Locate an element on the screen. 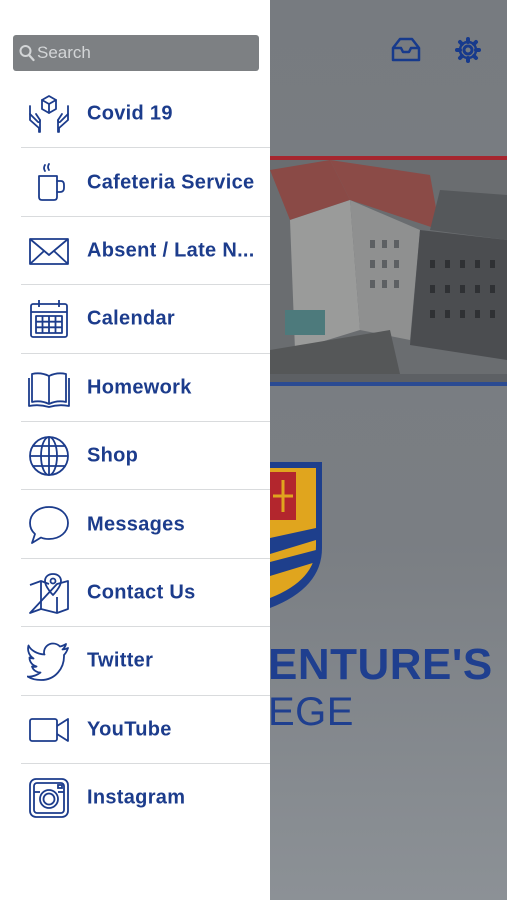 The width and height of the screenshot is (507, 900). menu-item-youtube: YouTube is located at coordinates (135, 730).